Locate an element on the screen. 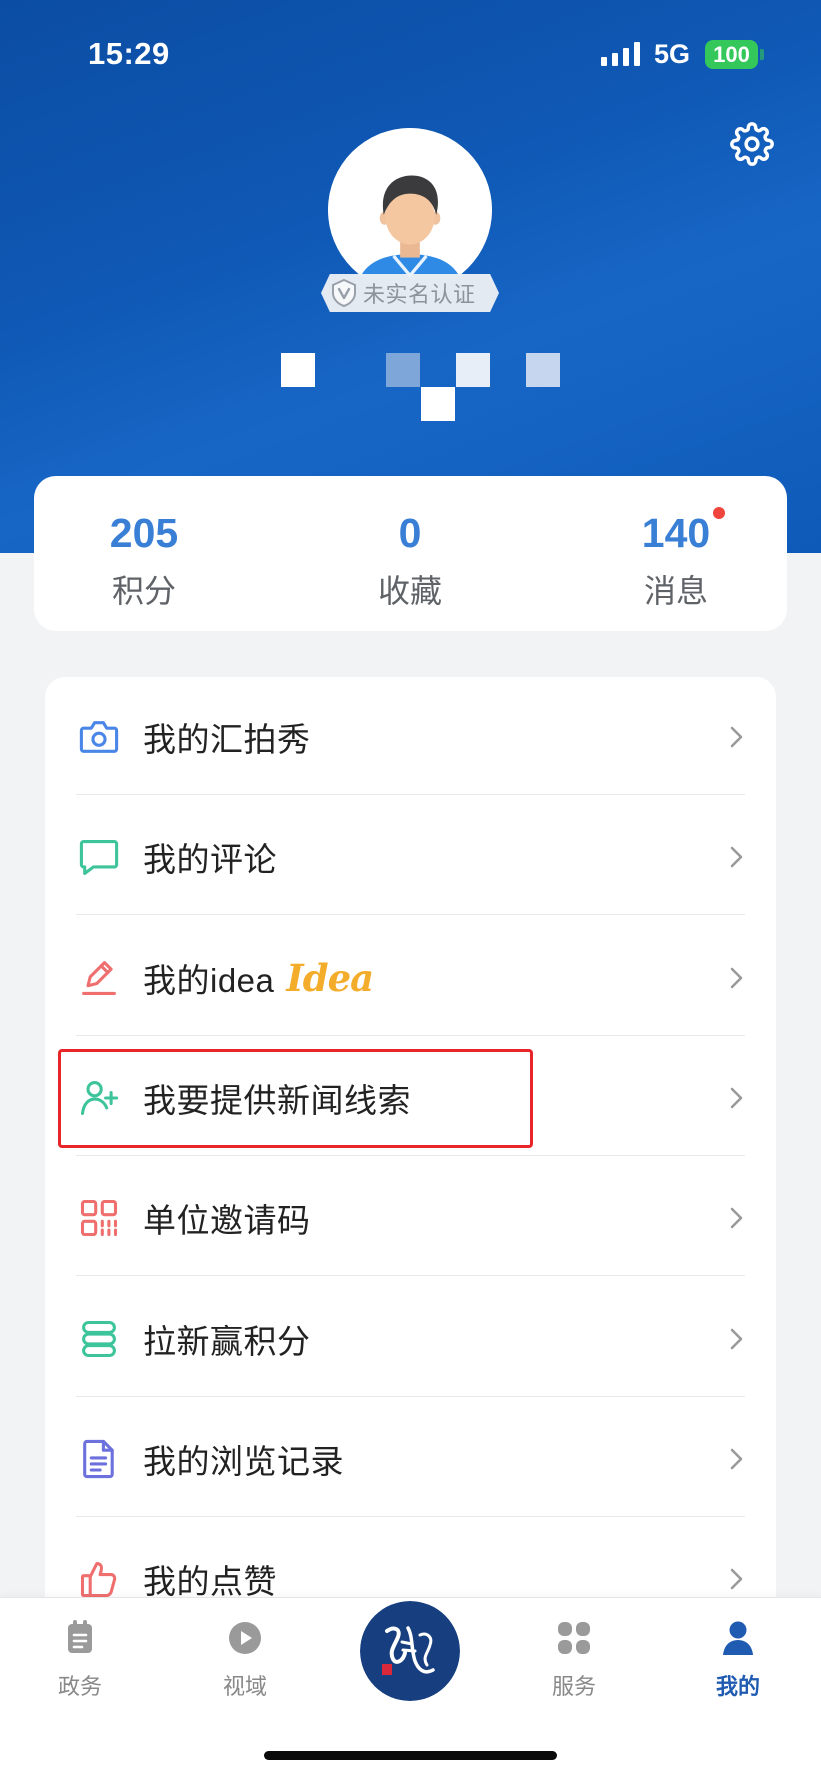 This screenshot has height=1777, width=821. person-icon is located at coordinates (738, 1638).